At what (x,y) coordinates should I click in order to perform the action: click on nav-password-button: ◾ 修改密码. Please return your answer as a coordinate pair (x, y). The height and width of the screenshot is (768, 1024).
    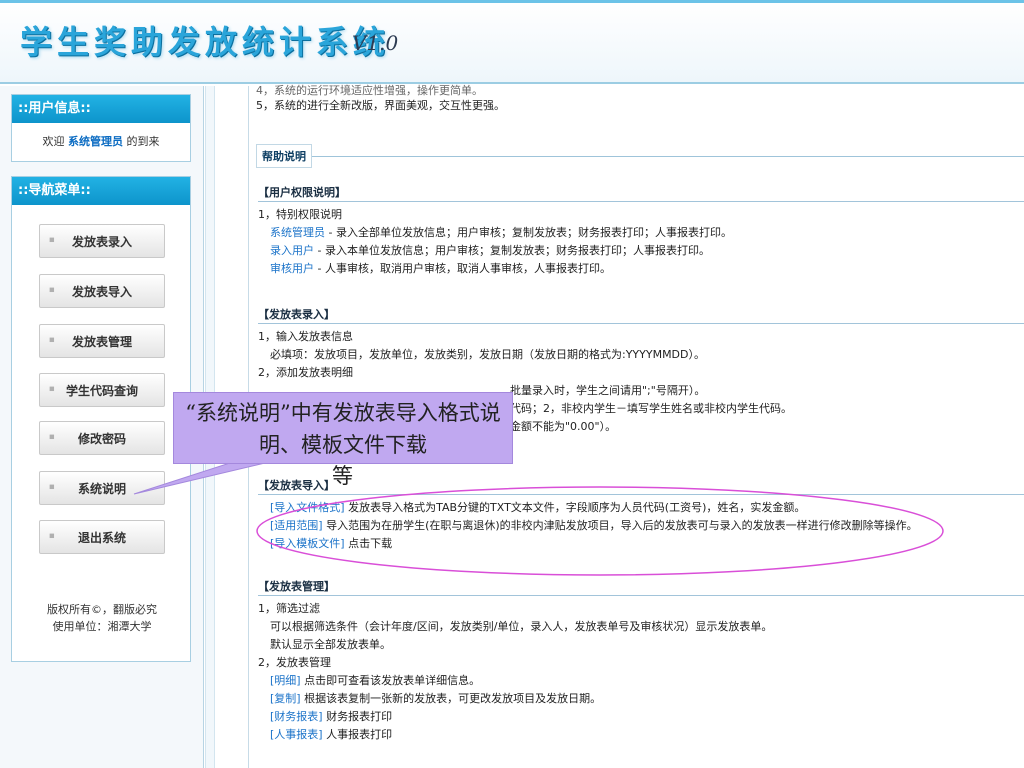
    Looking at the image, I should click on (102, 438).